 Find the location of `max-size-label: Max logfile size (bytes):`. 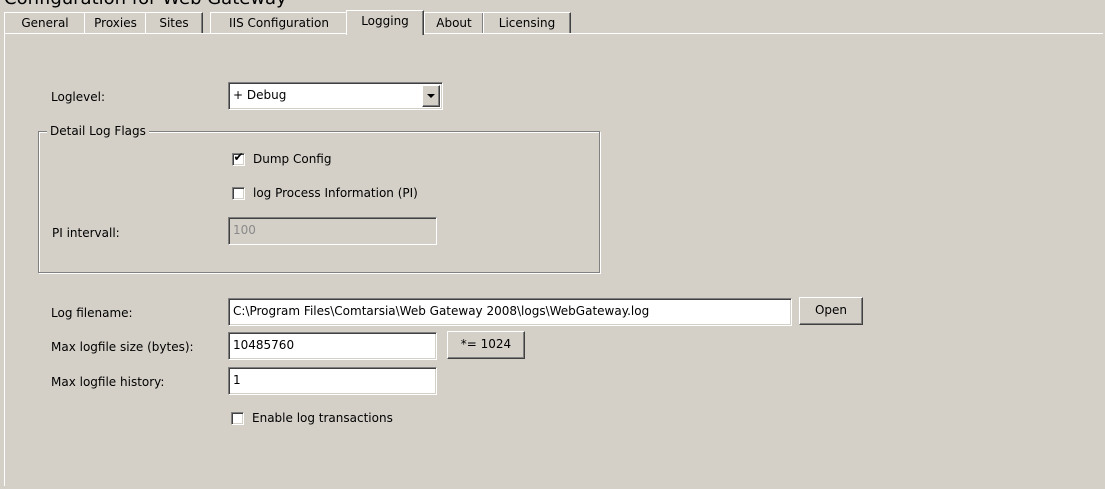

max-size-label: Max logfile size (bytes): is located at coordinates (122, 347).